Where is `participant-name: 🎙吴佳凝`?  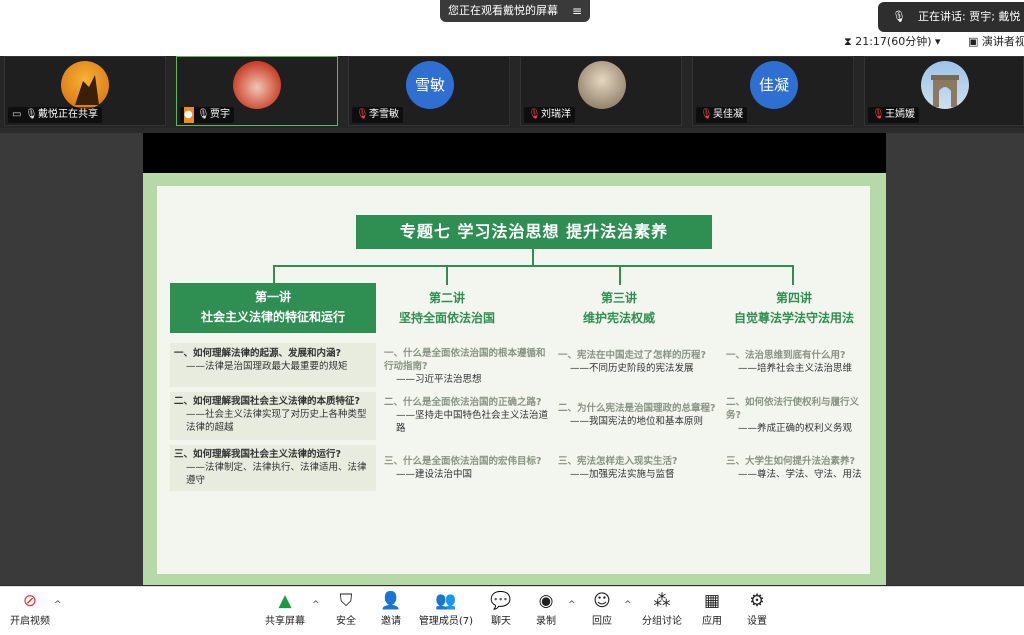 participant-name: 🎙吴佳凝 is located at coordinates (721, 115).